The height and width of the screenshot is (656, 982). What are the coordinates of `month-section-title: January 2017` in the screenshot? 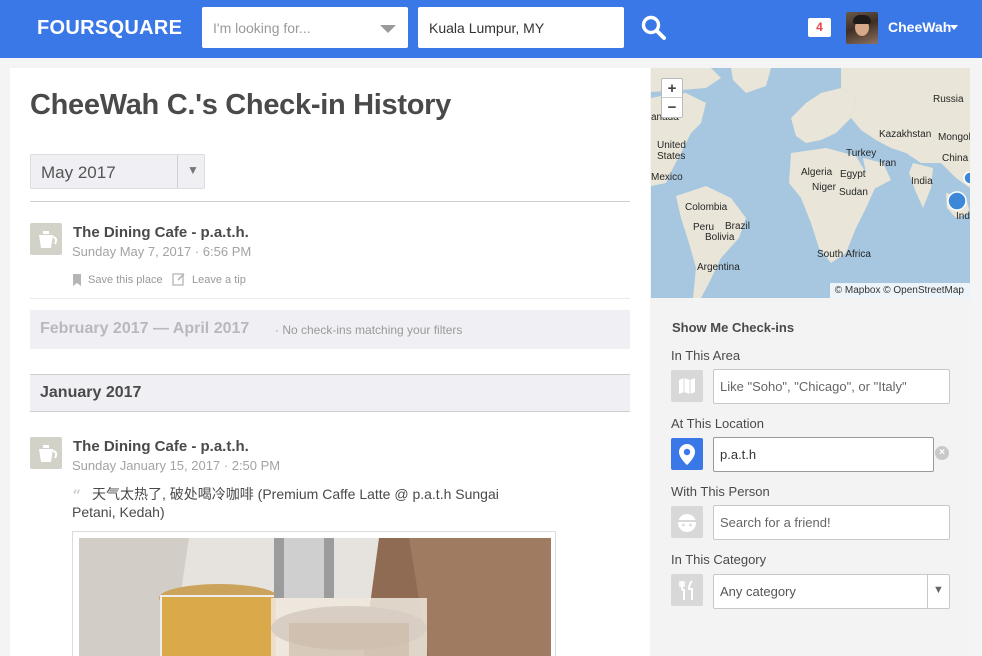 It's located at (91, 392).